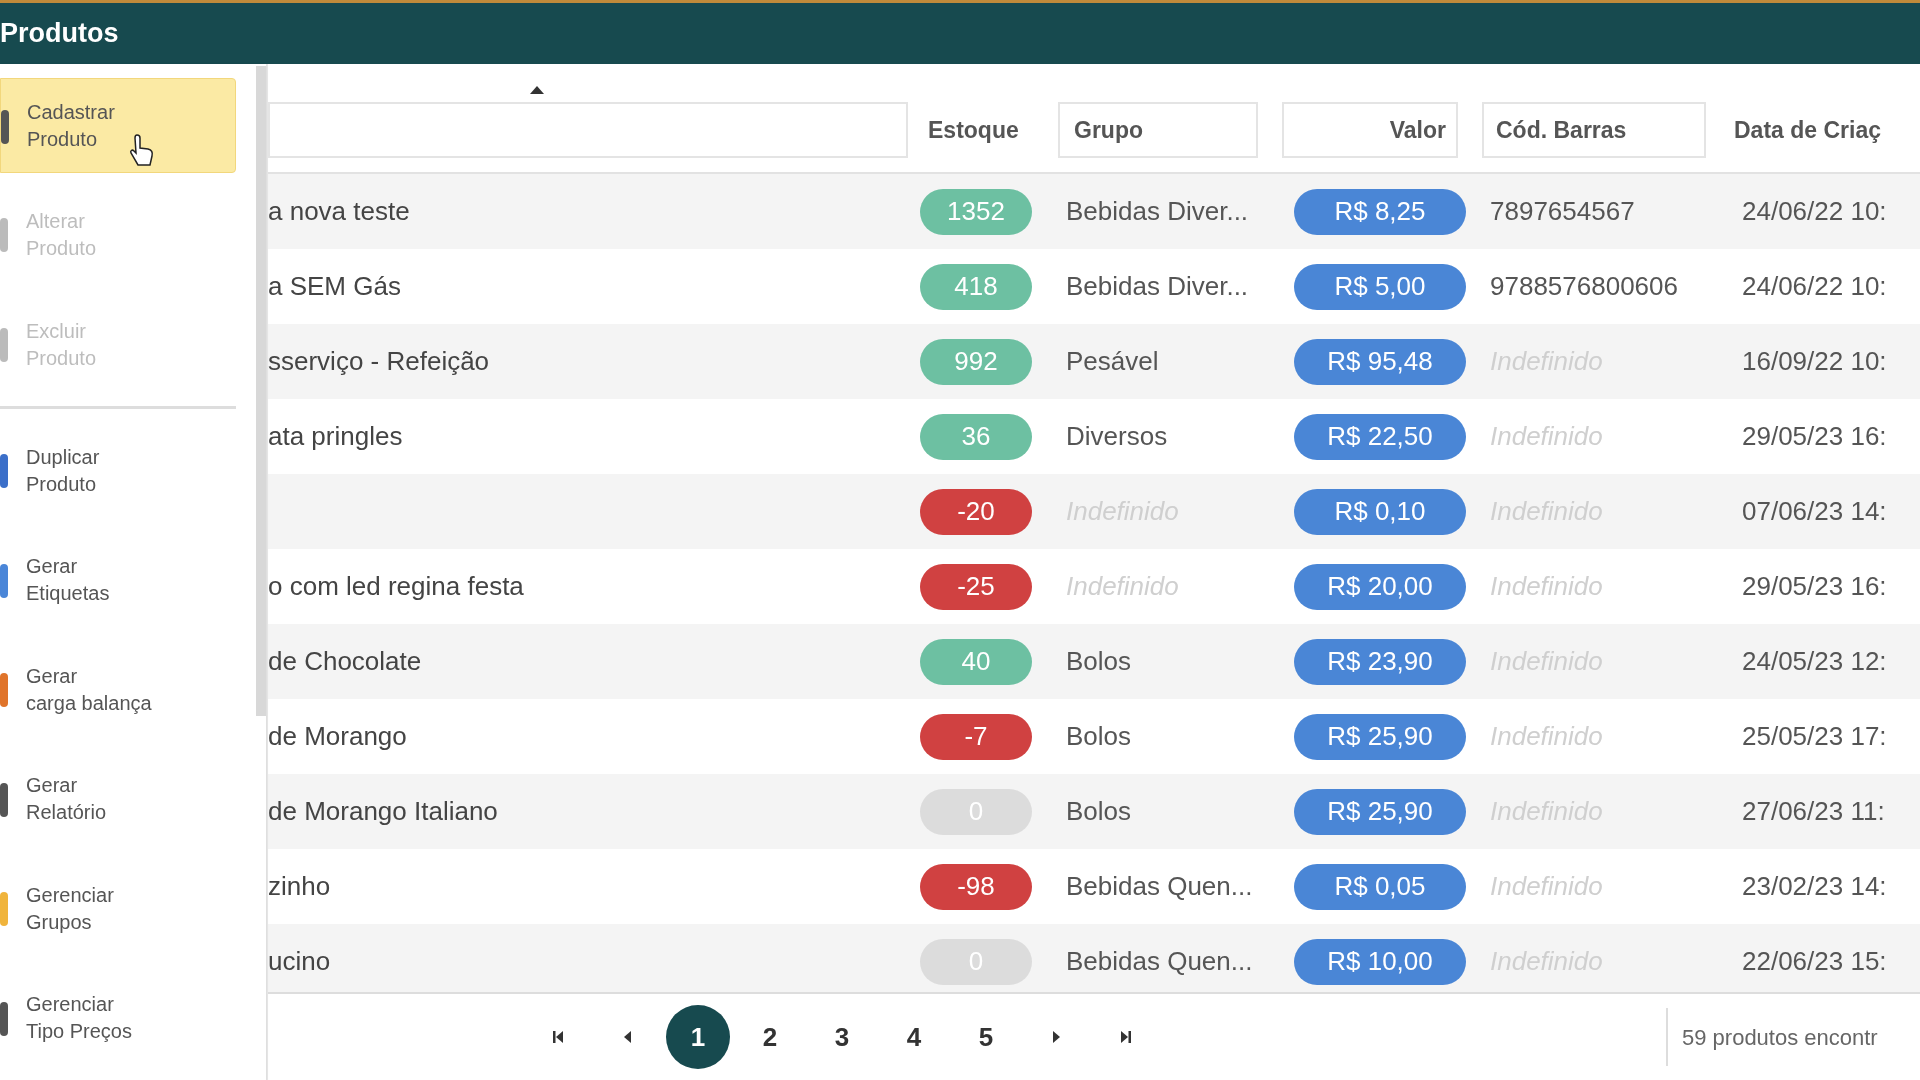 This screenshot has width=1920, height=1080. Describe the element at coordinates (118, 580) in the screenshot. I see `sidebar-item: Gerar Etiquetas` at that location.